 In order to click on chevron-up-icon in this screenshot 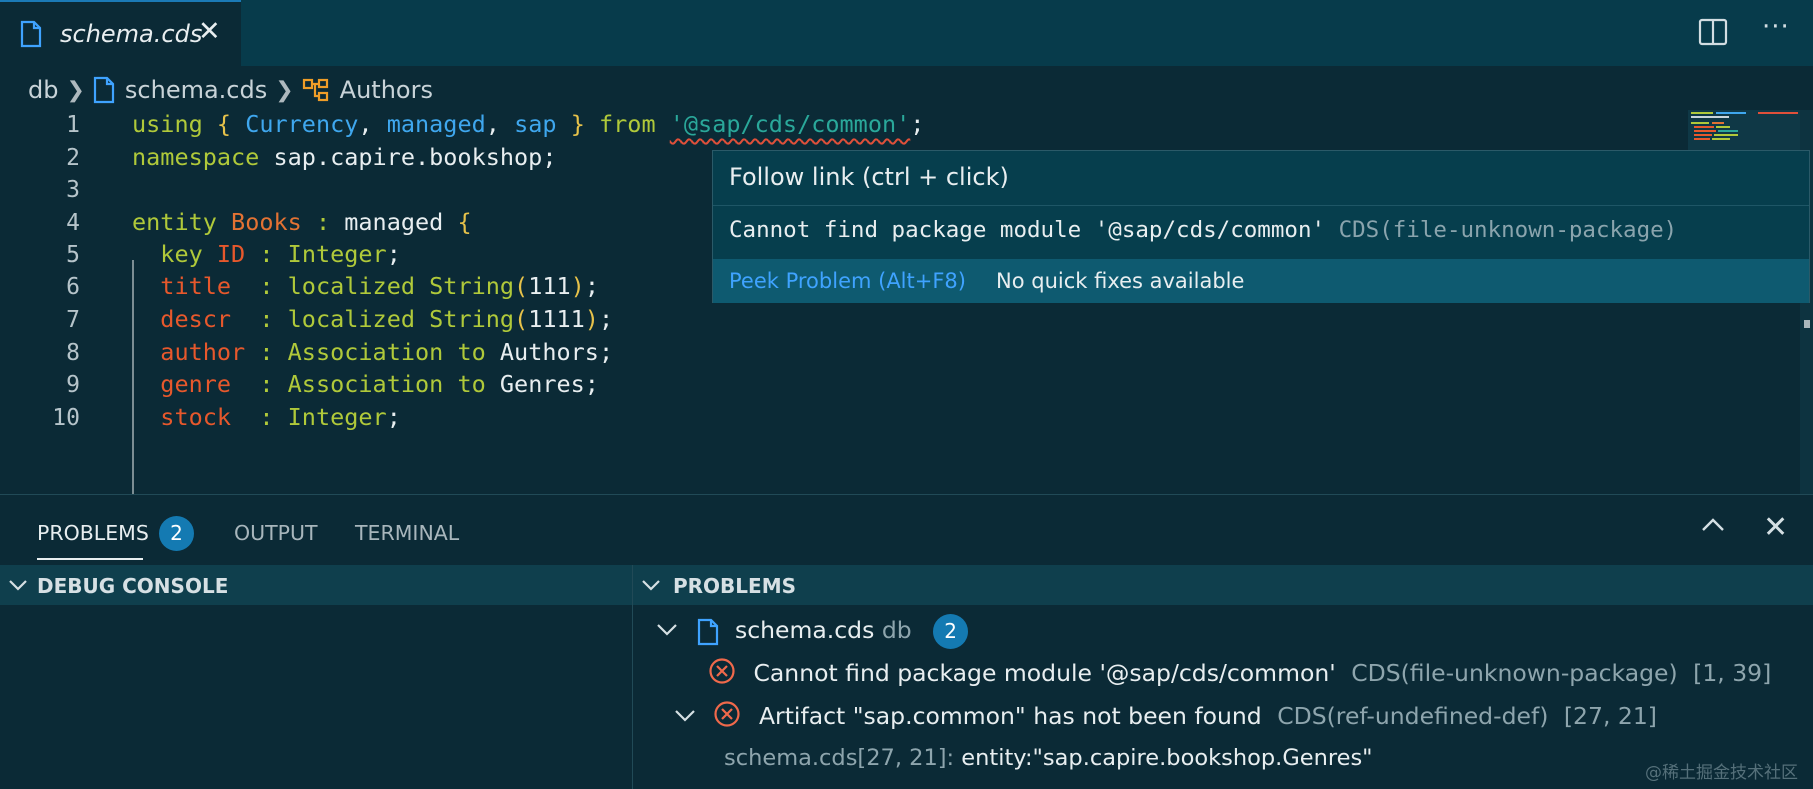, I will do `click(1713, 527)`.